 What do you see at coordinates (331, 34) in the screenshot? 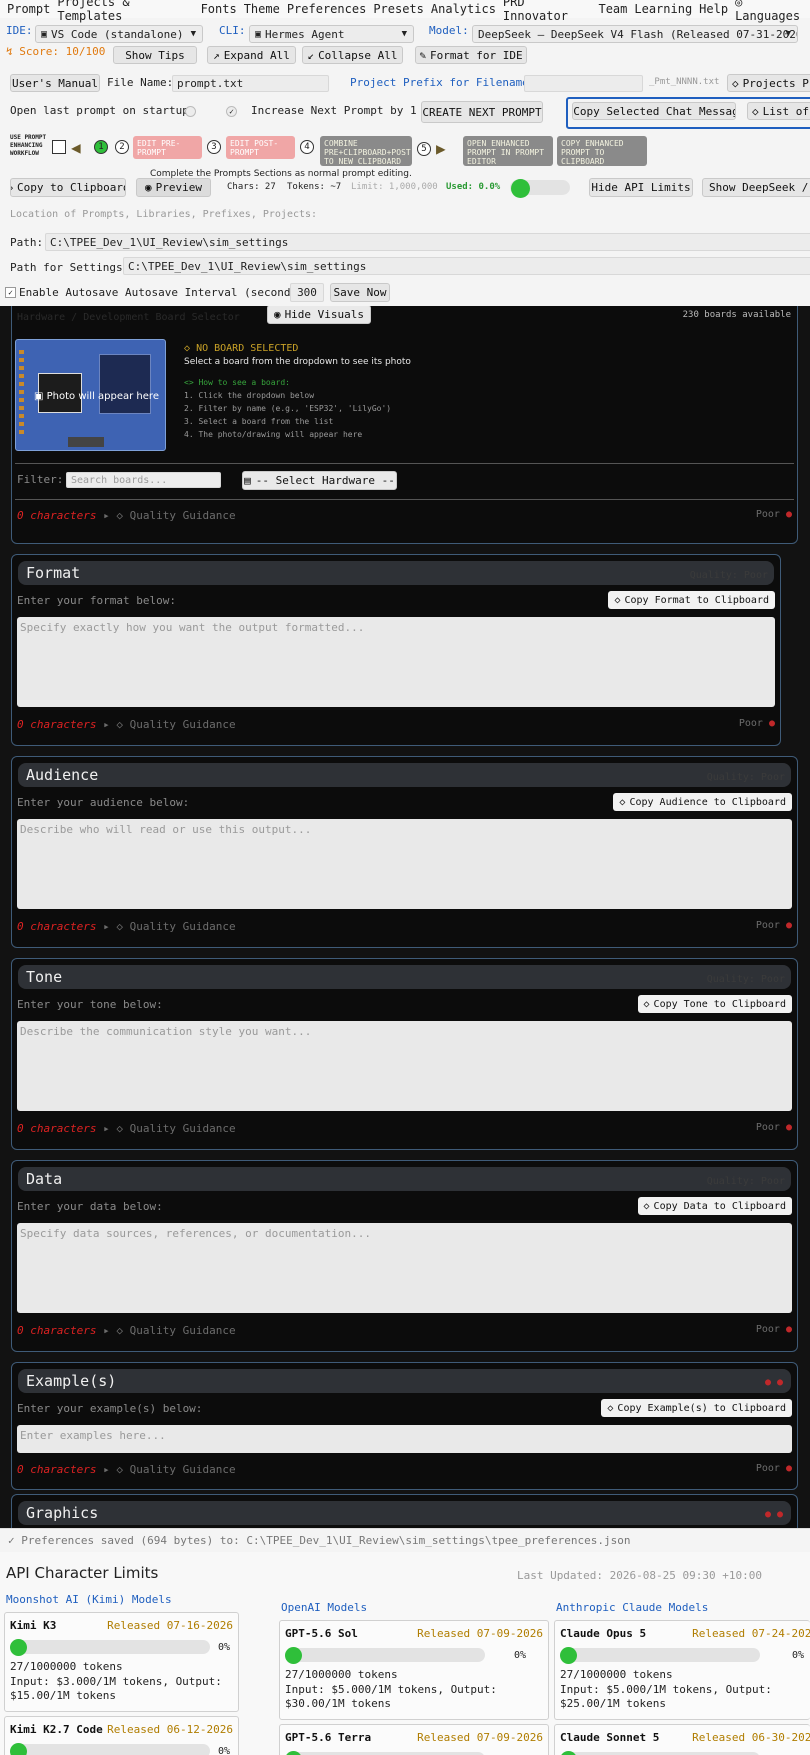
I see `cli-select: ▣ Hermes Agent ▼` at bounding box center [331, 34].